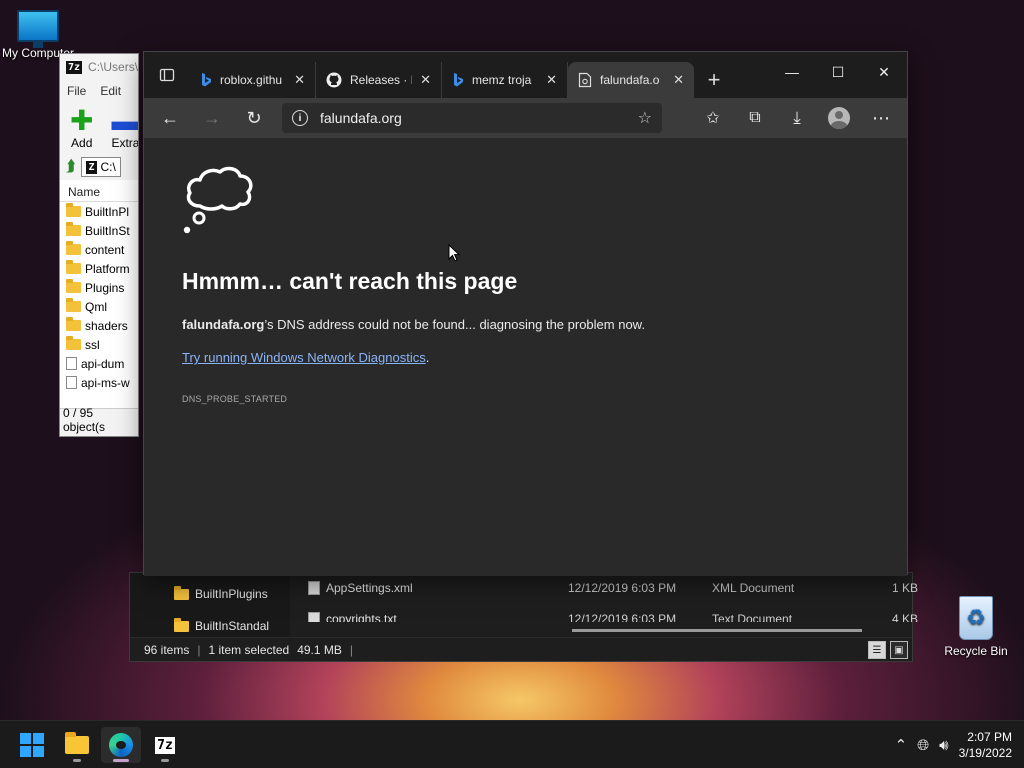 This screenshot has height=768, width=1024. I want to click on settings-more-button: ⋯, so click(881, 118).